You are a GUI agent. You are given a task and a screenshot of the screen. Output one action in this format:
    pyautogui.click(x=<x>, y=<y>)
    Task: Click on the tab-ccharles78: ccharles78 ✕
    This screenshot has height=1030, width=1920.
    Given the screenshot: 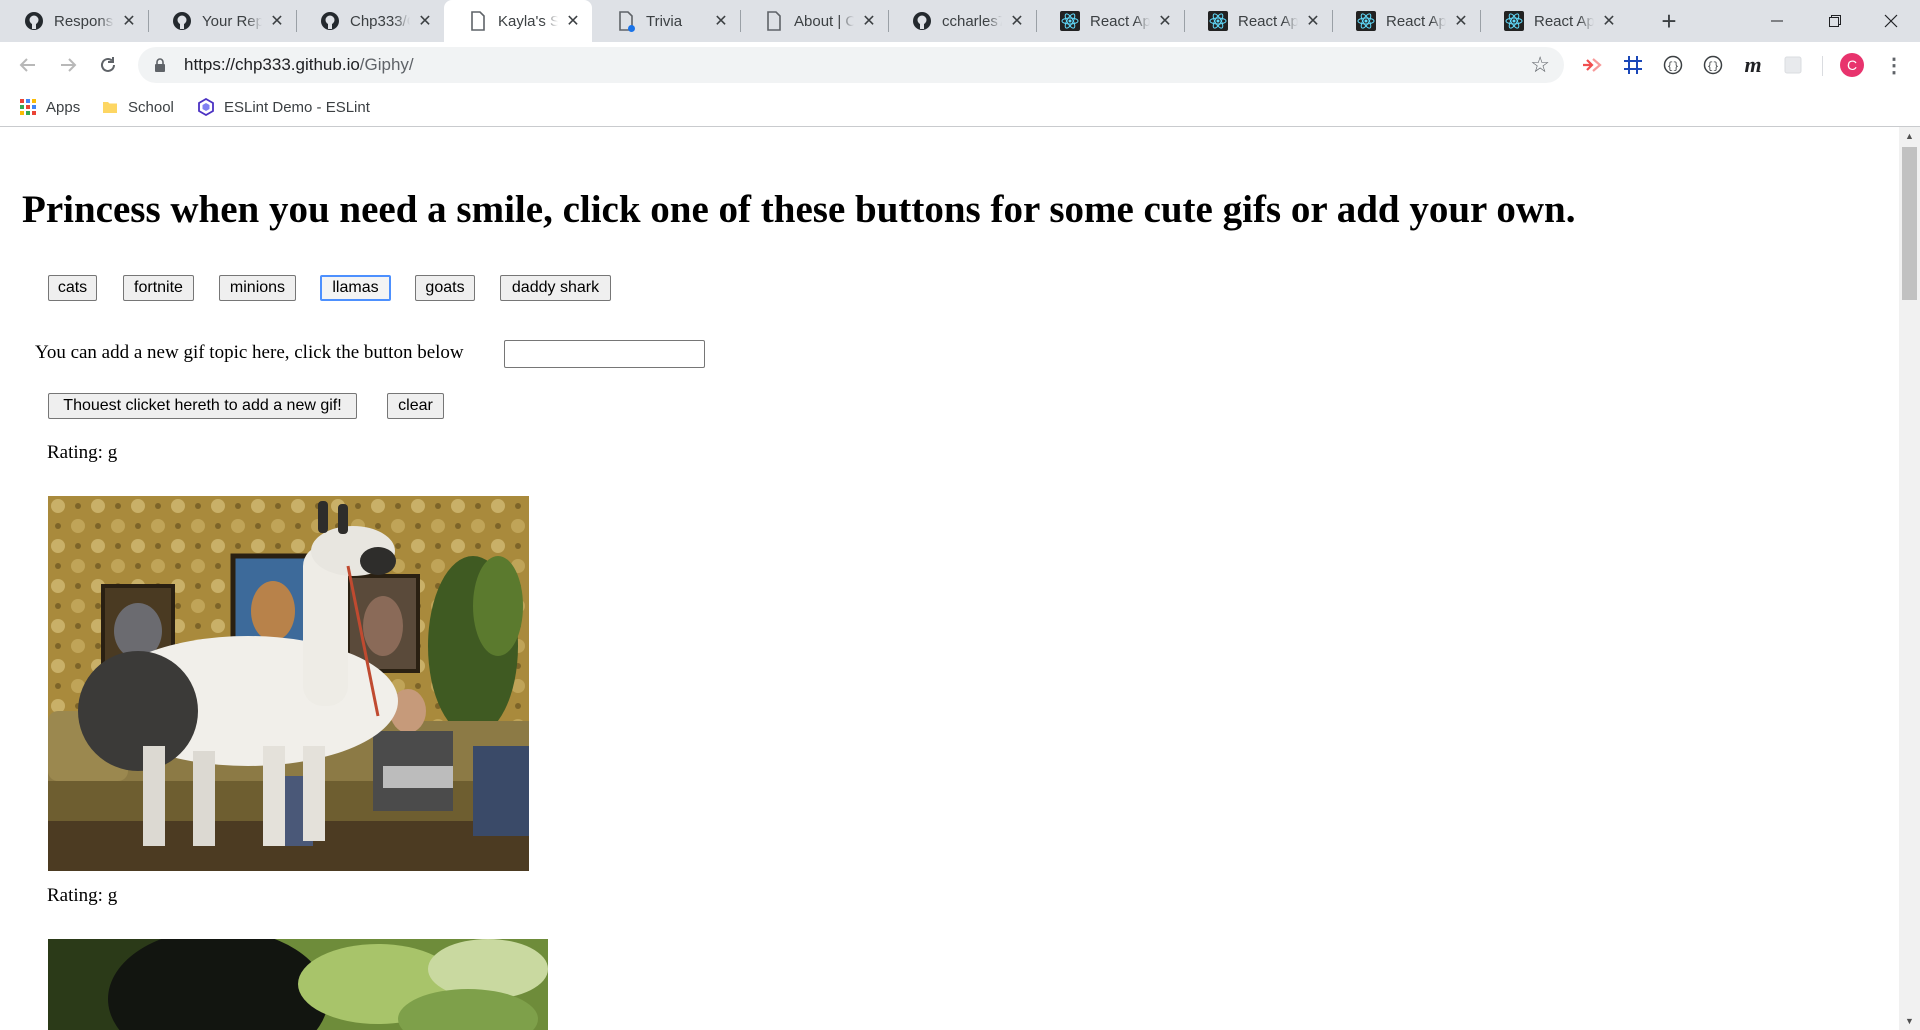 What is the action you would take?
    pyautogui.click(x=962, y=21)
    